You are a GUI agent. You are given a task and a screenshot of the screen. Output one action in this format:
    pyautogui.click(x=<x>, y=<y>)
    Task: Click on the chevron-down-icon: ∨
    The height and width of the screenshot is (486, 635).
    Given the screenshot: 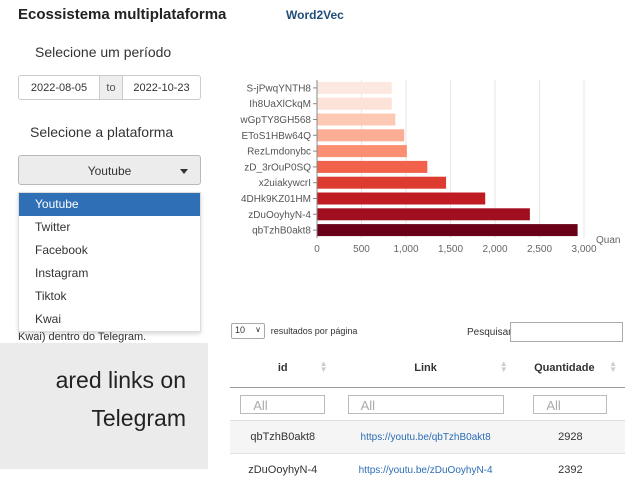 What is the action you would take?
    pyautogui.click(x=258, y=329)
    